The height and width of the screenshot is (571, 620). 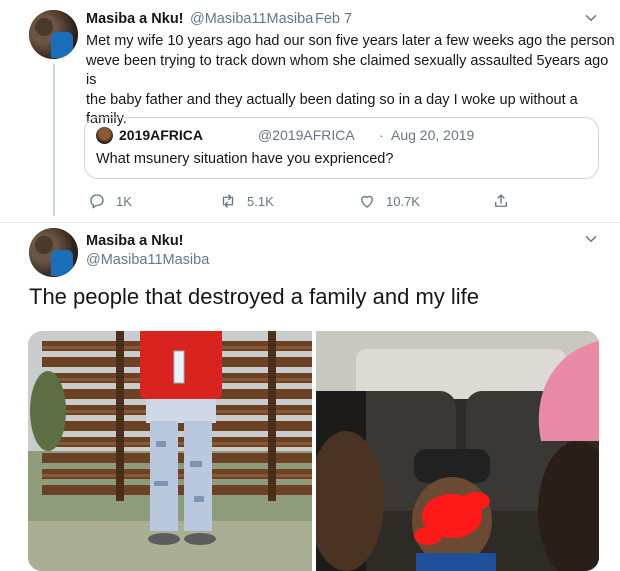 I want to click on quoted-date: Aug 20, 2019, so click(x=433, y=135).